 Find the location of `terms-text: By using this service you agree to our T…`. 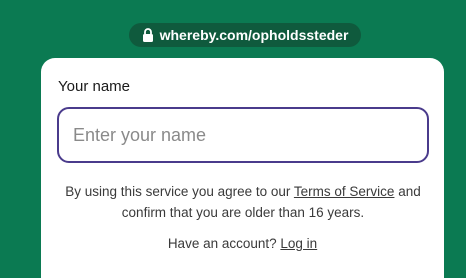

terms-text: By using this service you agree to our T… is located at coordinates (243, 202).